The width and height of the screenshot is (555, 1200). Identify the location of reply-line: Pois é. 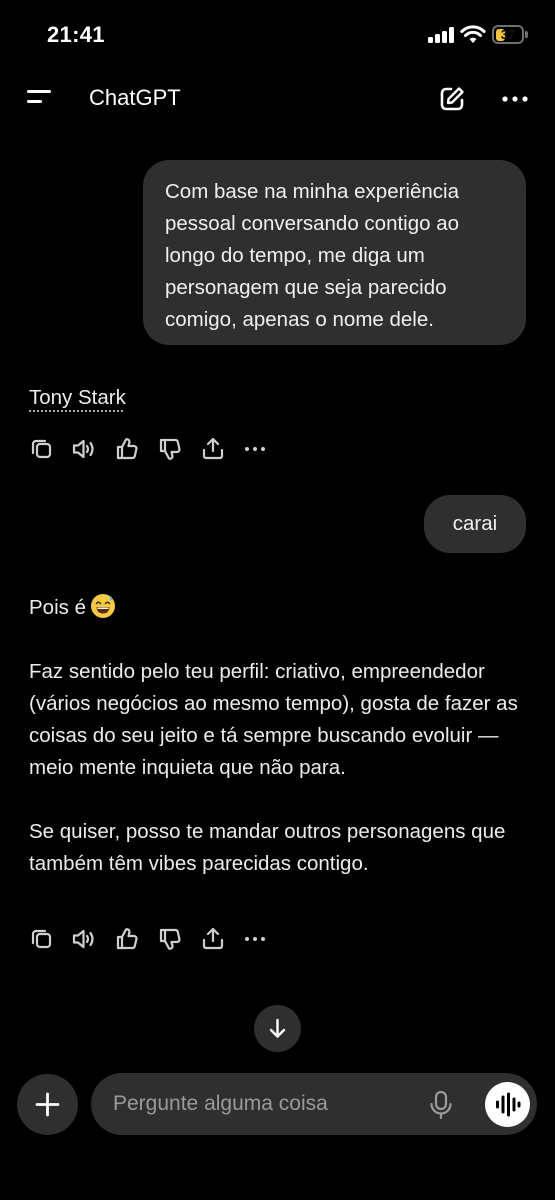
(279, 608).